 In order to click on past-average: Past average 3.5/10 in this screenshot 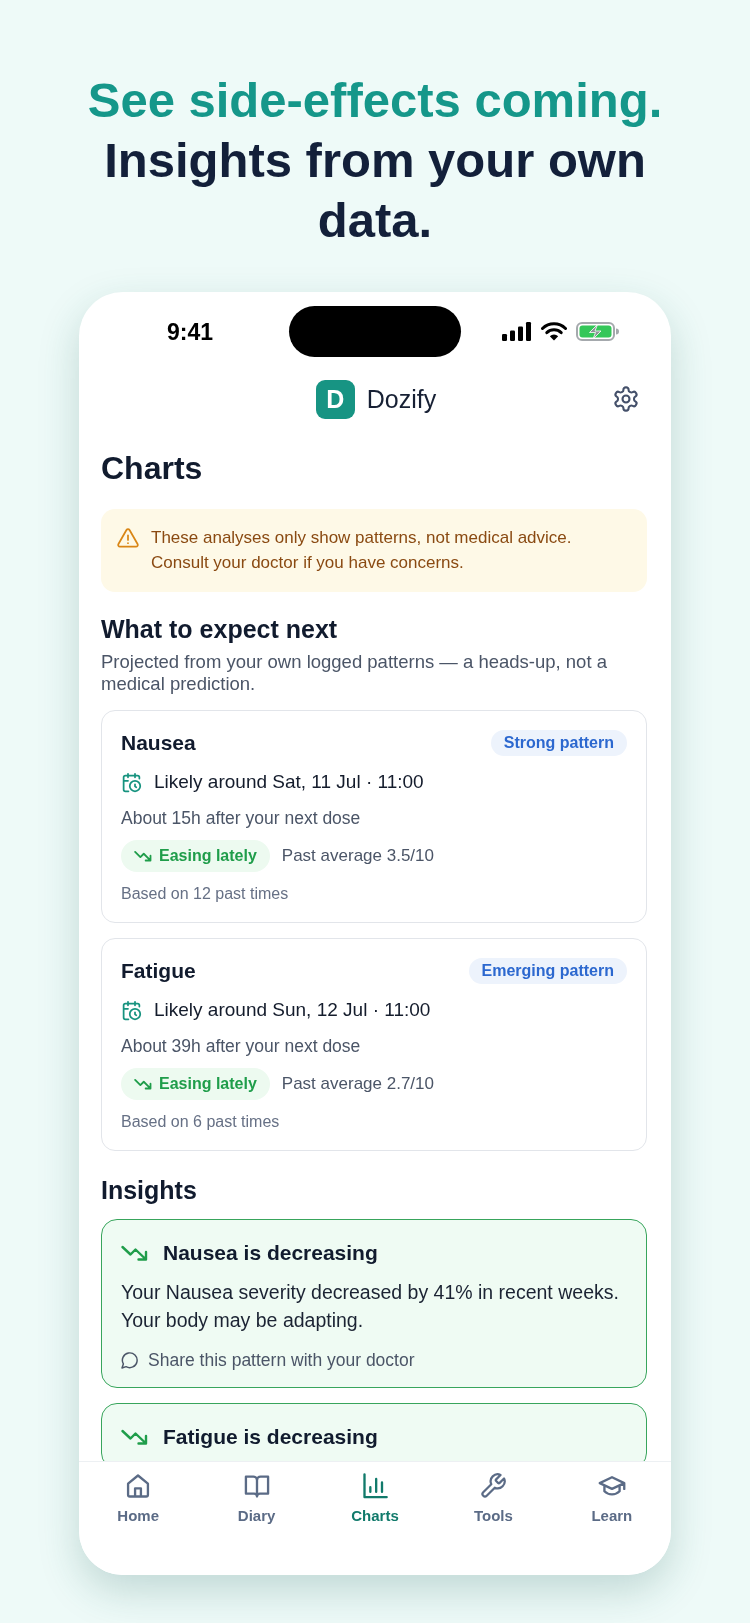, I will do `click(357, 856)`.